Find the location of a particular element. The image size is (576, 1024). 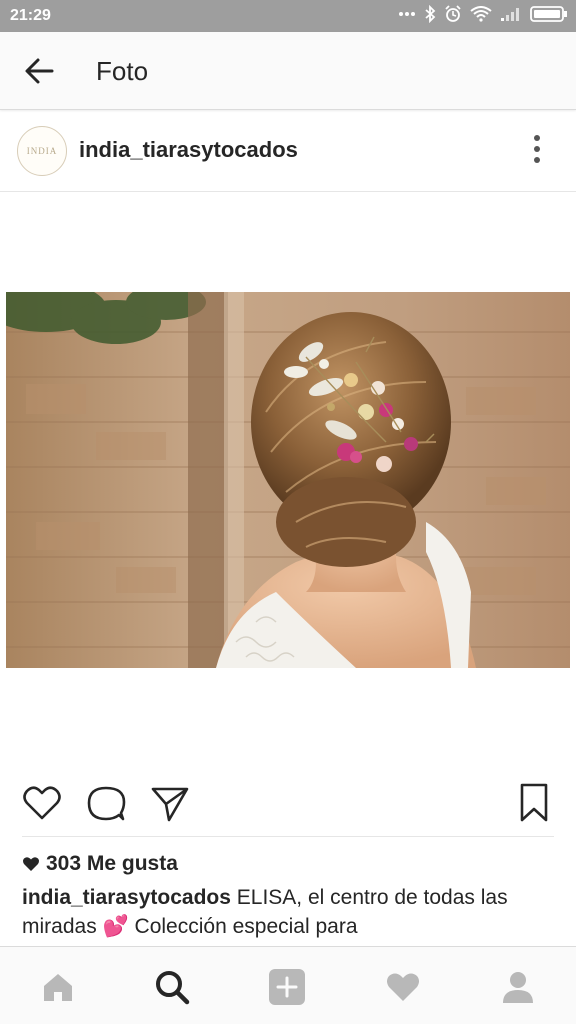

activity-heart-icon is located at coordinates (403, 987).